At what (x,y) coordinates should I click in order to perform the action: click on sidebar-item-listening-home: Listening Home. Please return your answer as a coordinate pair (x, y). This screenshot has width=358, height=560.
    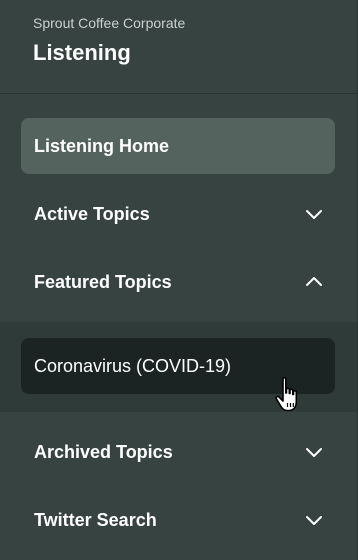
    Looking at the image, I should click on (178, 146).